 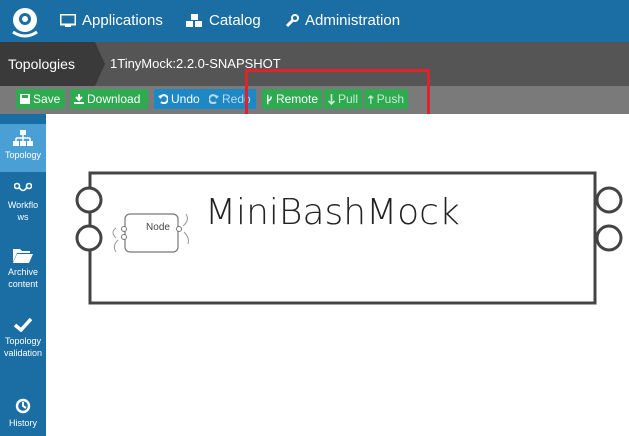 I want to click on node-icon-label: Node, so click(x=158, y=227).